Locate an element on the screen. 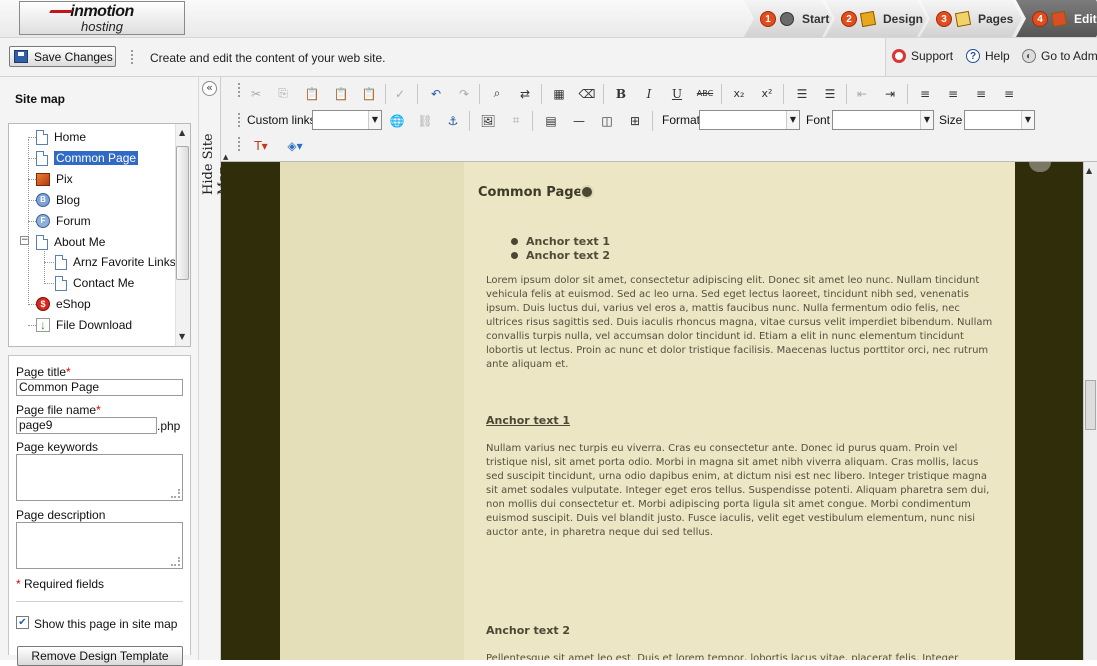 This screenshot has height=666, width=1097. go-to-admin-link: ◐ Go to Admin is located at coordinates (1059, 56).